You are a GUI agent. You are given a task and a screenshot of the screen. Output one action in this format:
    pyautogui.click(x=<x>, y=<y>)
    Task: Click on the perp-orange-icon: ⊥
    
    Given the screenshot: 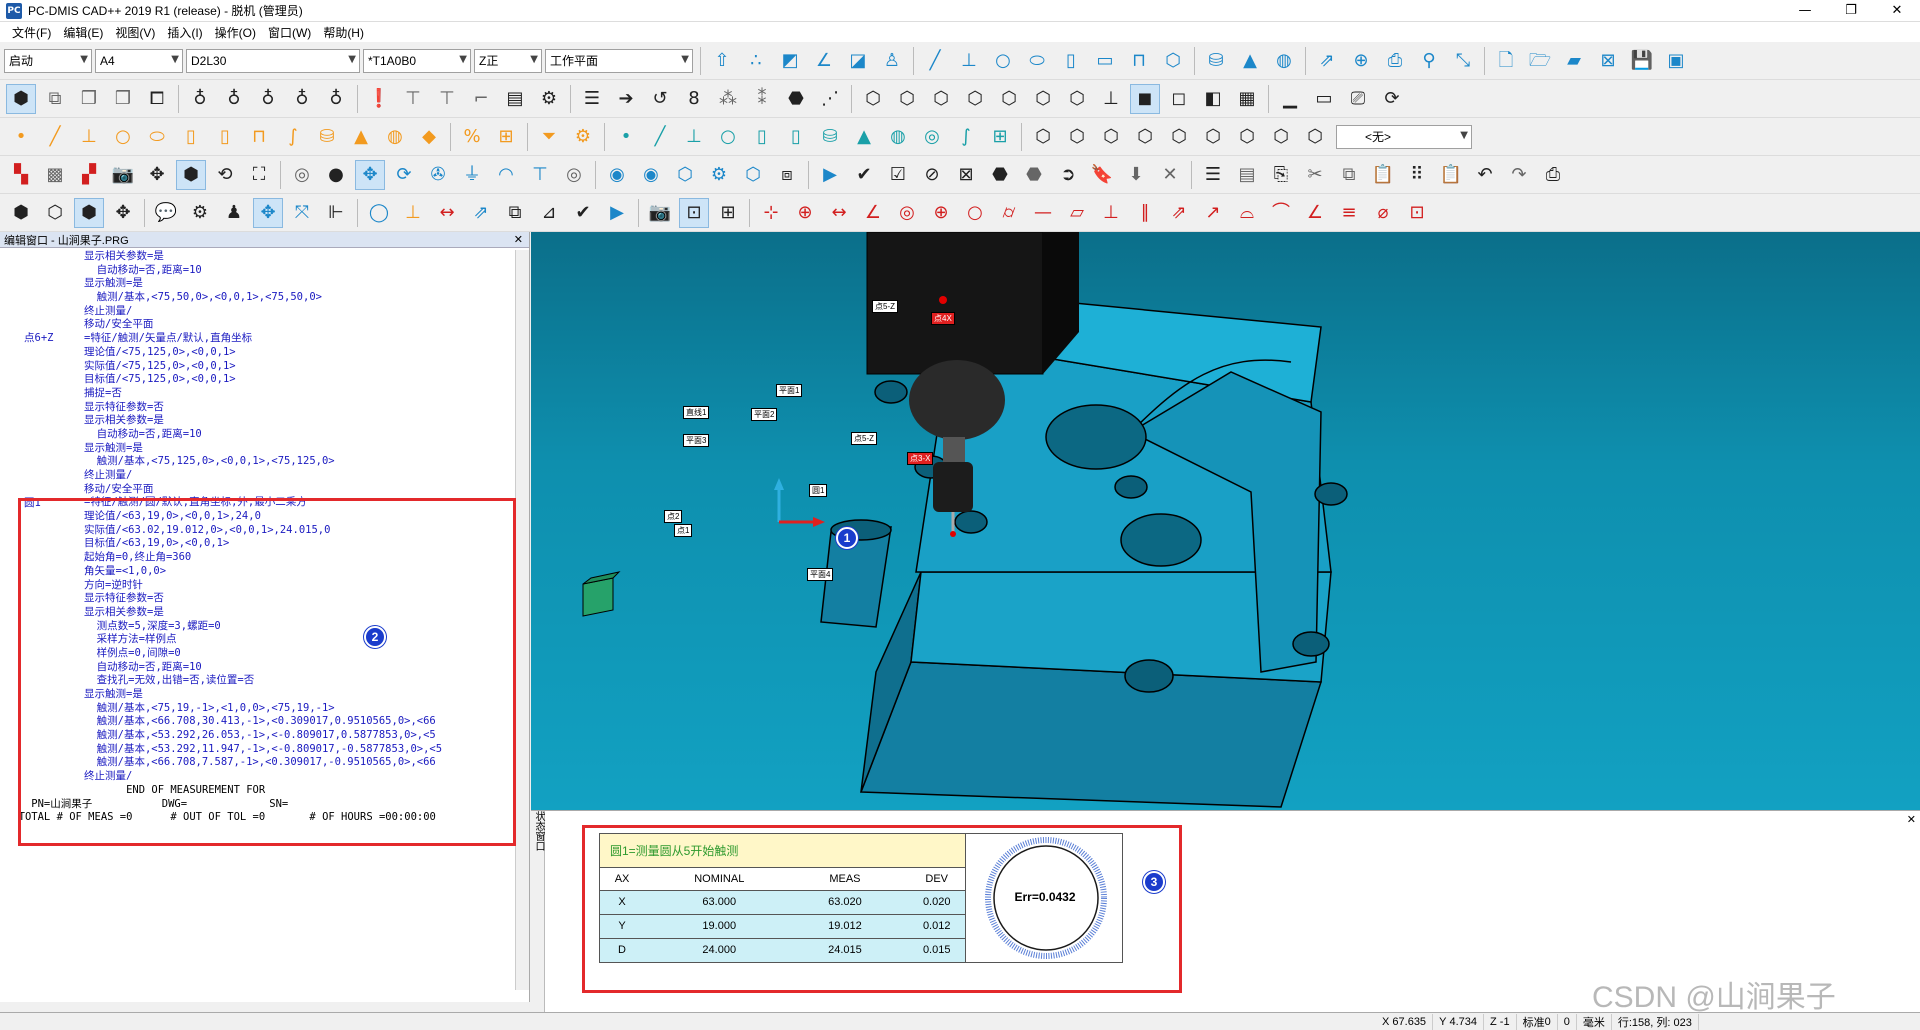 What is the action you would take?
    pyautogui.click(x=413, y=213)
    